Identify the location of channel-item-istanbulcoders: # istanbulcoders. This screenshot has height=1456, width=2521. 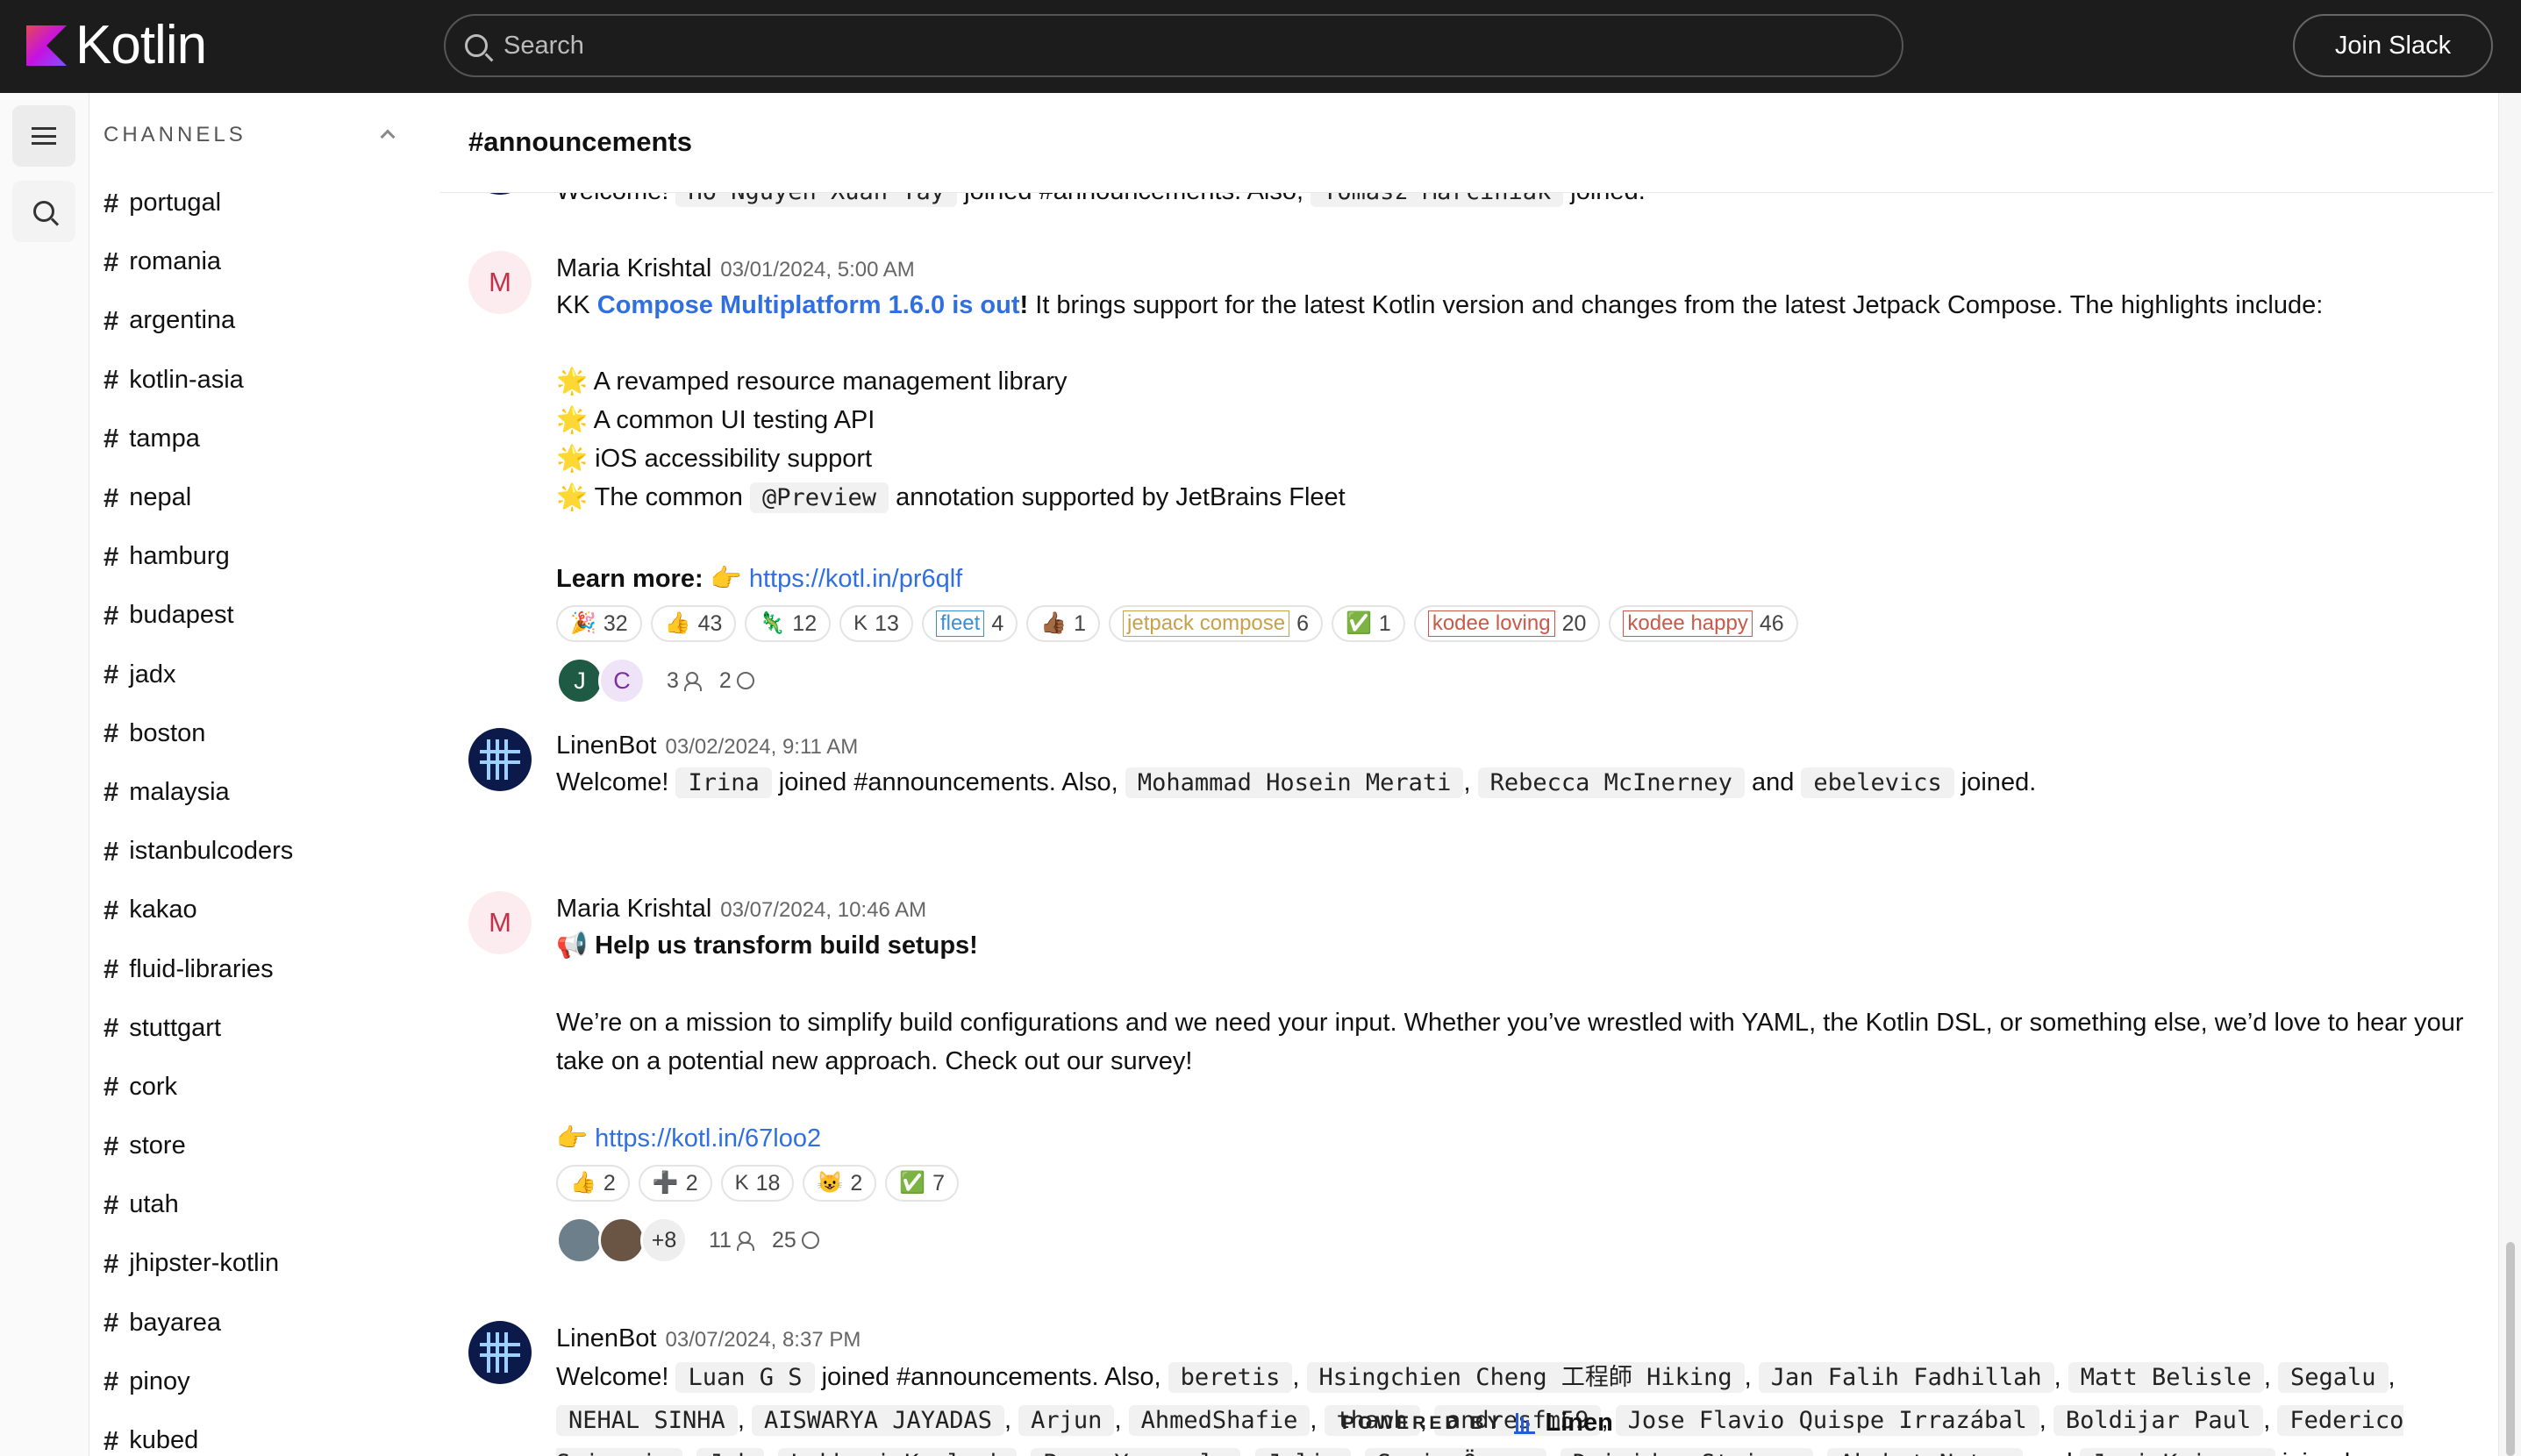
(199, 851).